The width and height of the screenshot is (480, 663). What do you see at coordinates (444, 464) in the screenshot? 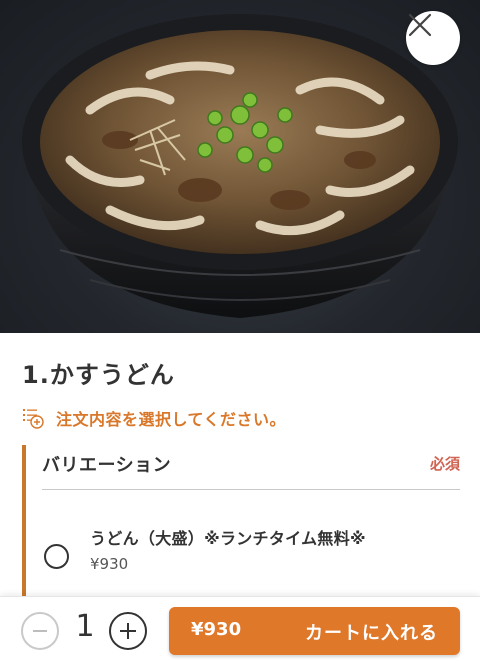
I see `required-badge: 必須` at bounding box center [444, 464].